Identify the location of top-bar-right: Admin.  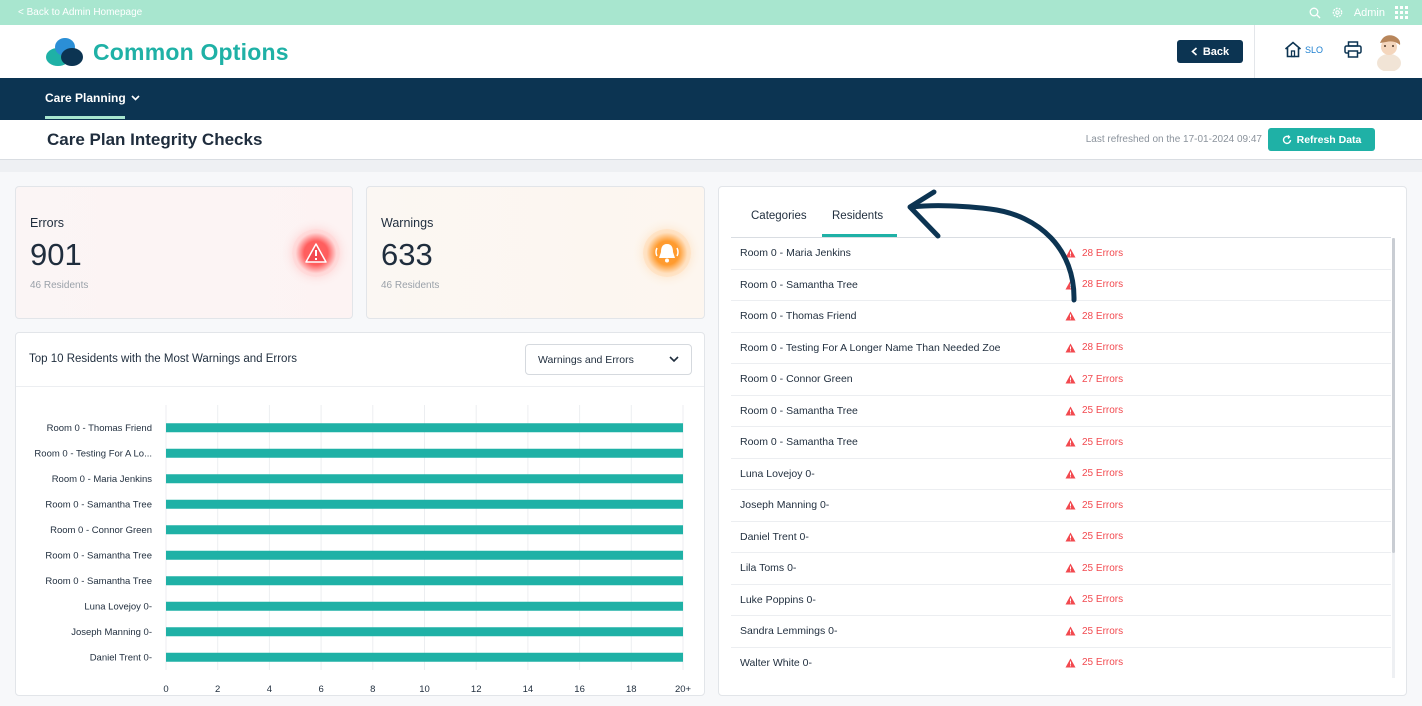
(1358, 12).